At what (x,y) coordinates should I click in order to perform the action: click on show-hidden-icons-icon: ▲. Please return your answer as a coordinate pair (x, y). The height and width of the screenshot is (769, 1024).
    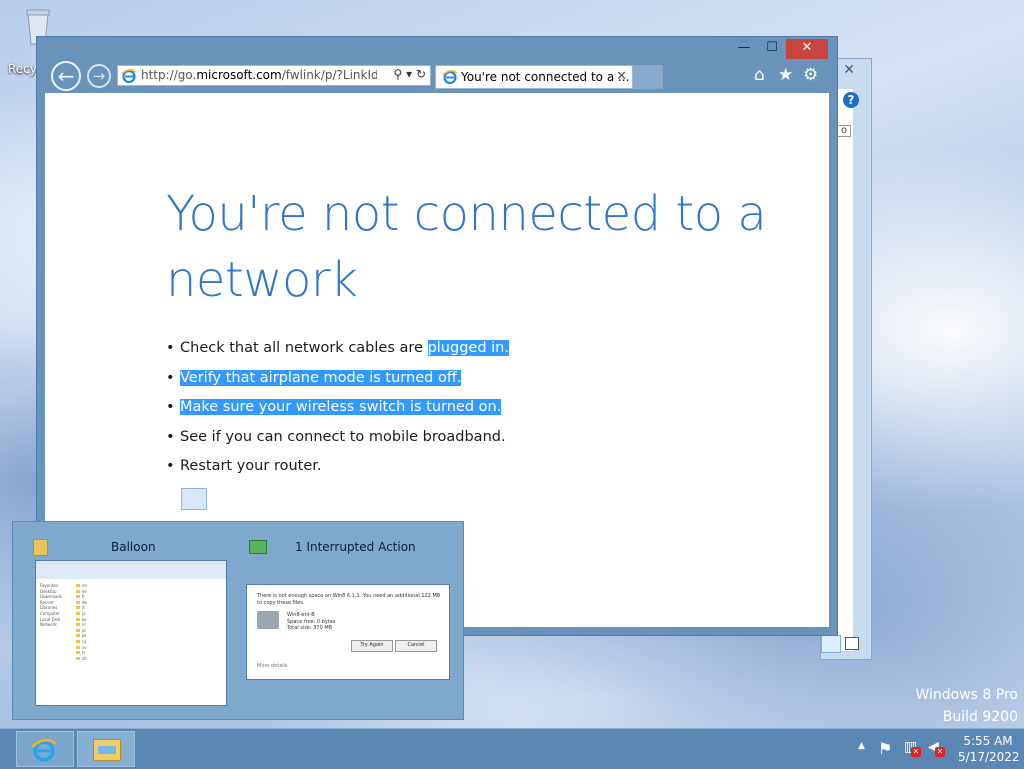
    Looking at the image, I should click on (861, 746).